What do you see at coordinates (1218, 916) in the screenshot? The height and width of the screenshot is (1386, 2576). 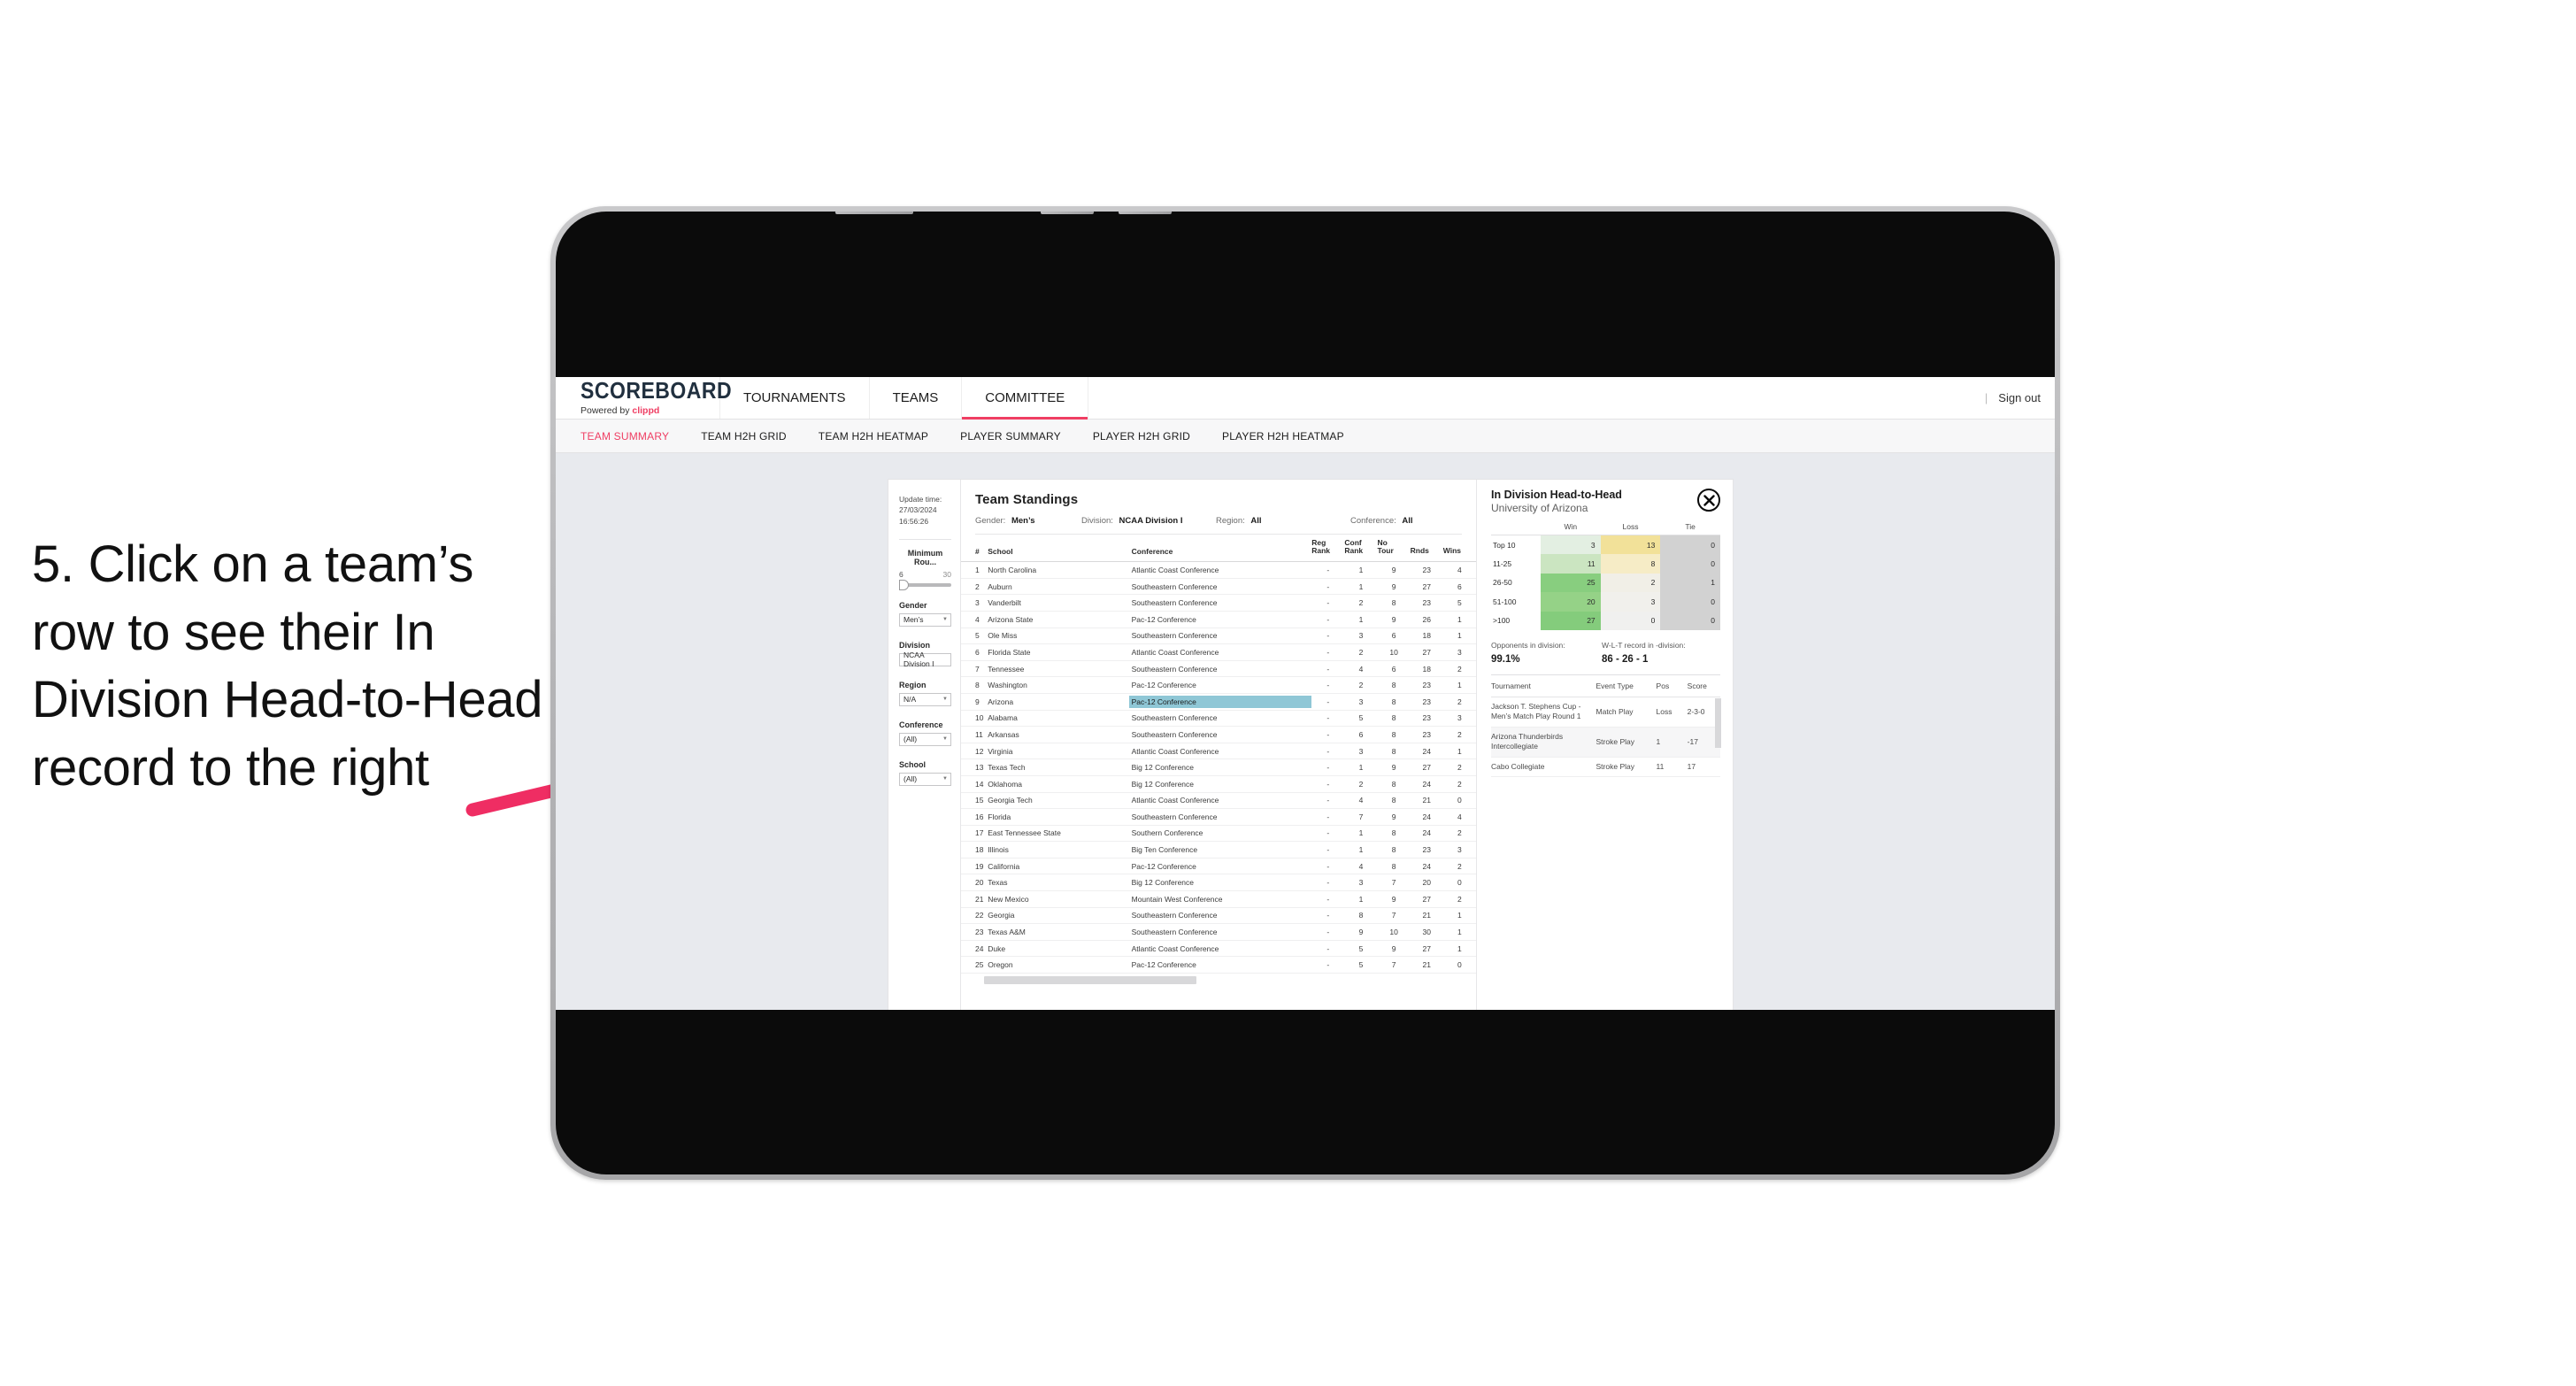 I see `table-row: 22 Georgia Southeastern Conference -8 7 21 1` at bounding box center [1218, 916].